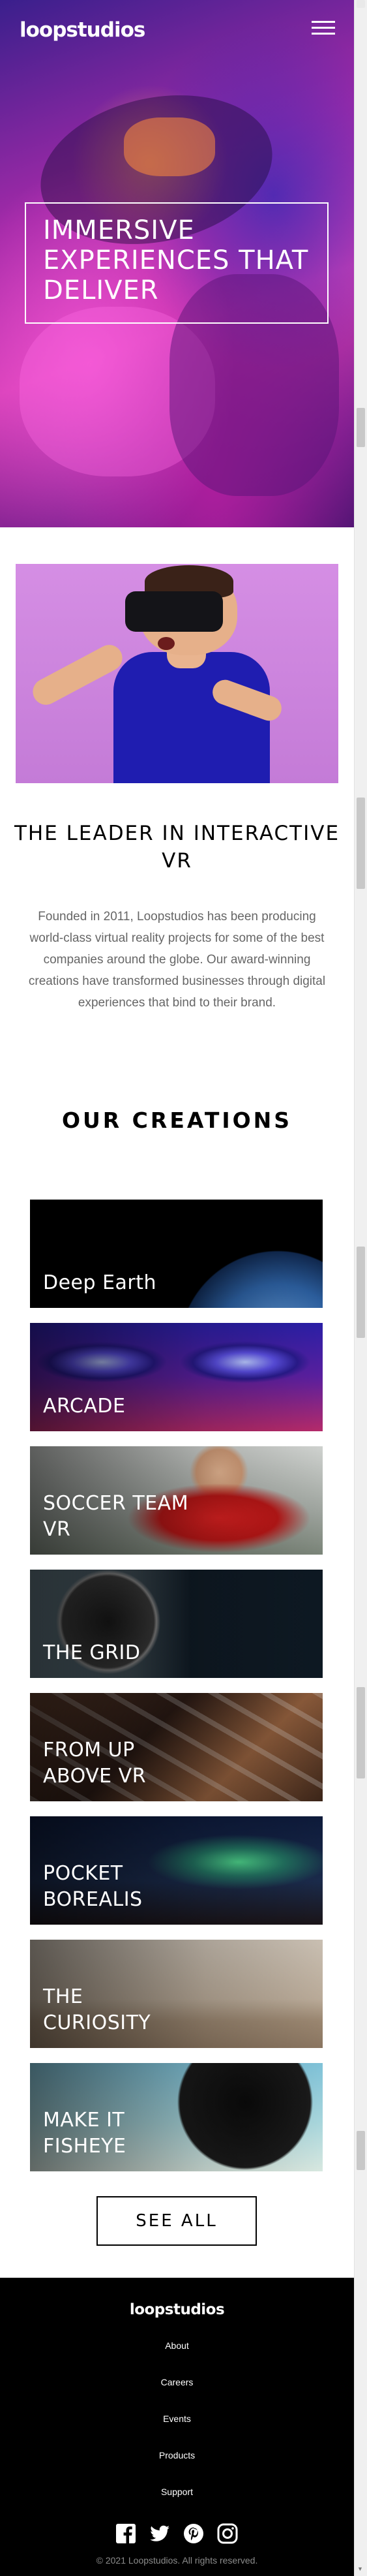  I want to click on creation-label: MAKE IT FISHEYE, so click(84, 2133).